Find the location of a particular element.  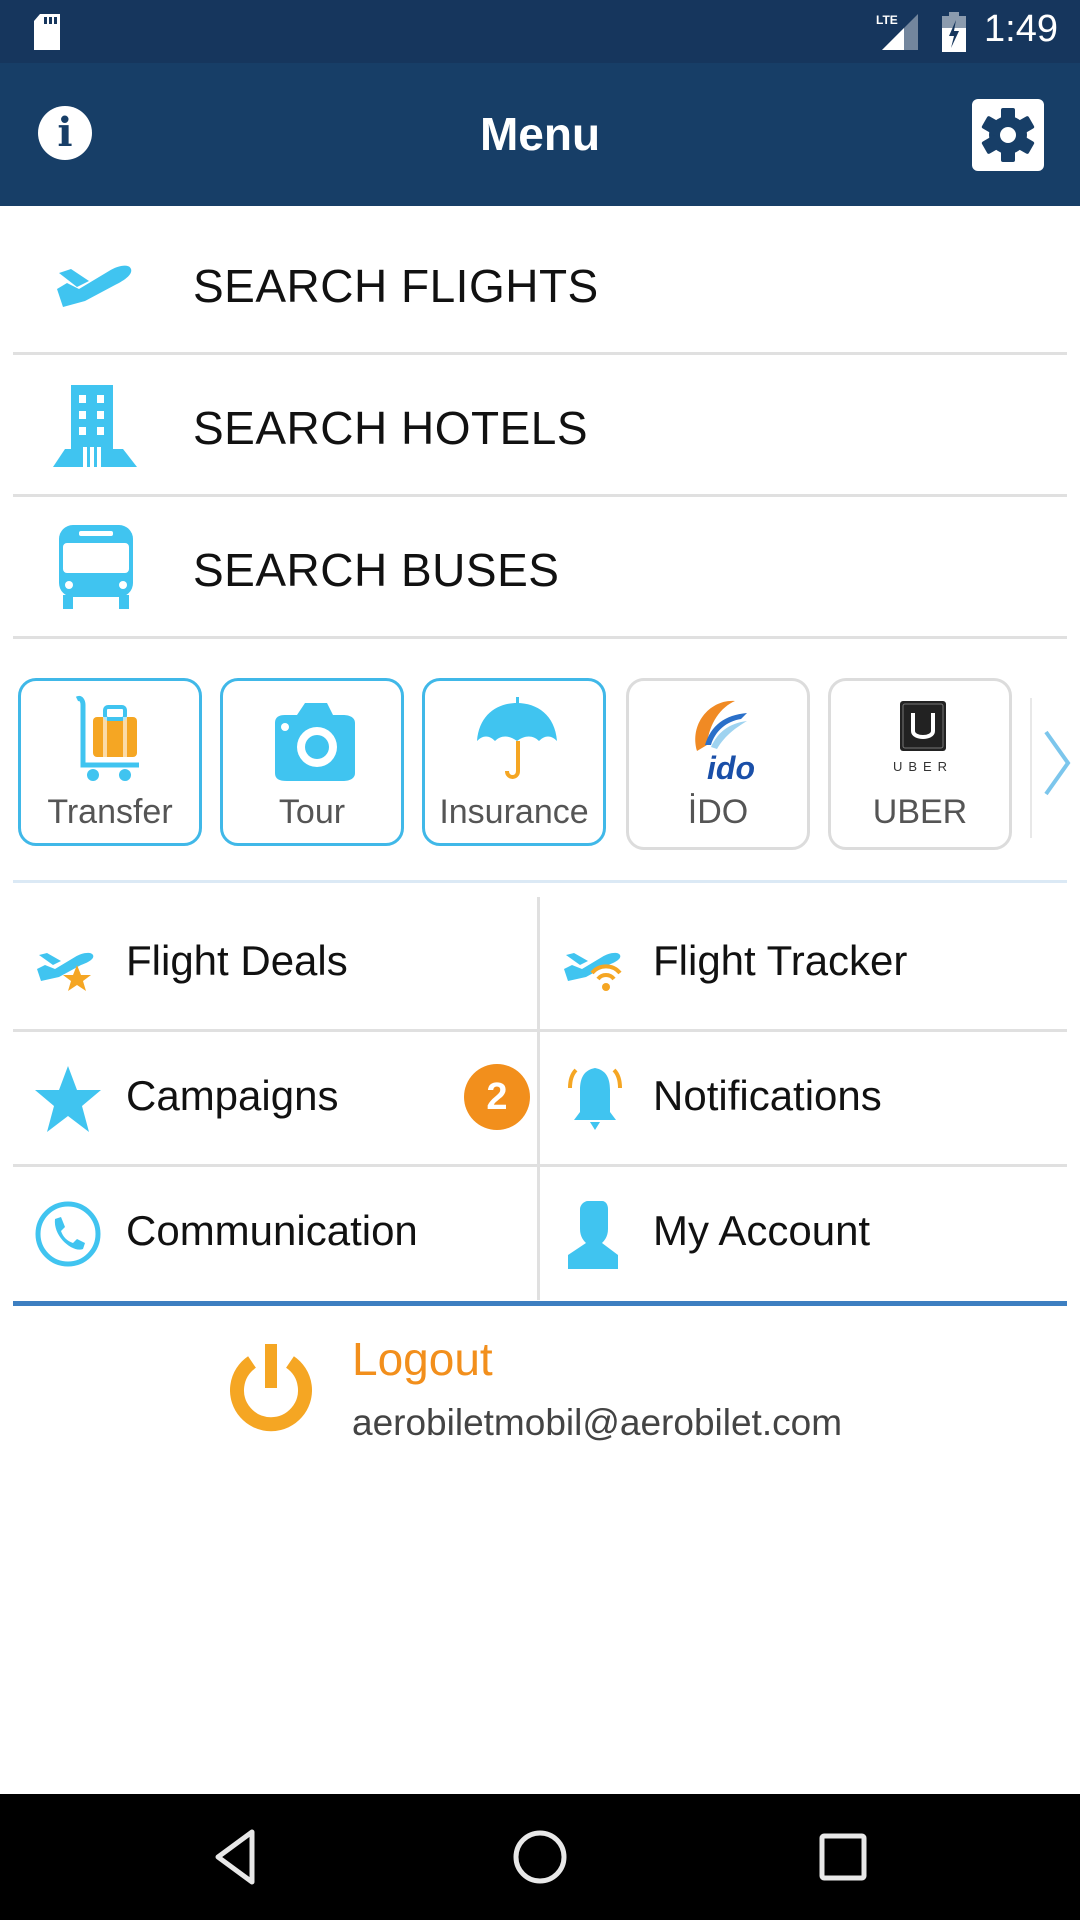

flight-deals-label: Flight Deals is located at coordinates (237, 960).